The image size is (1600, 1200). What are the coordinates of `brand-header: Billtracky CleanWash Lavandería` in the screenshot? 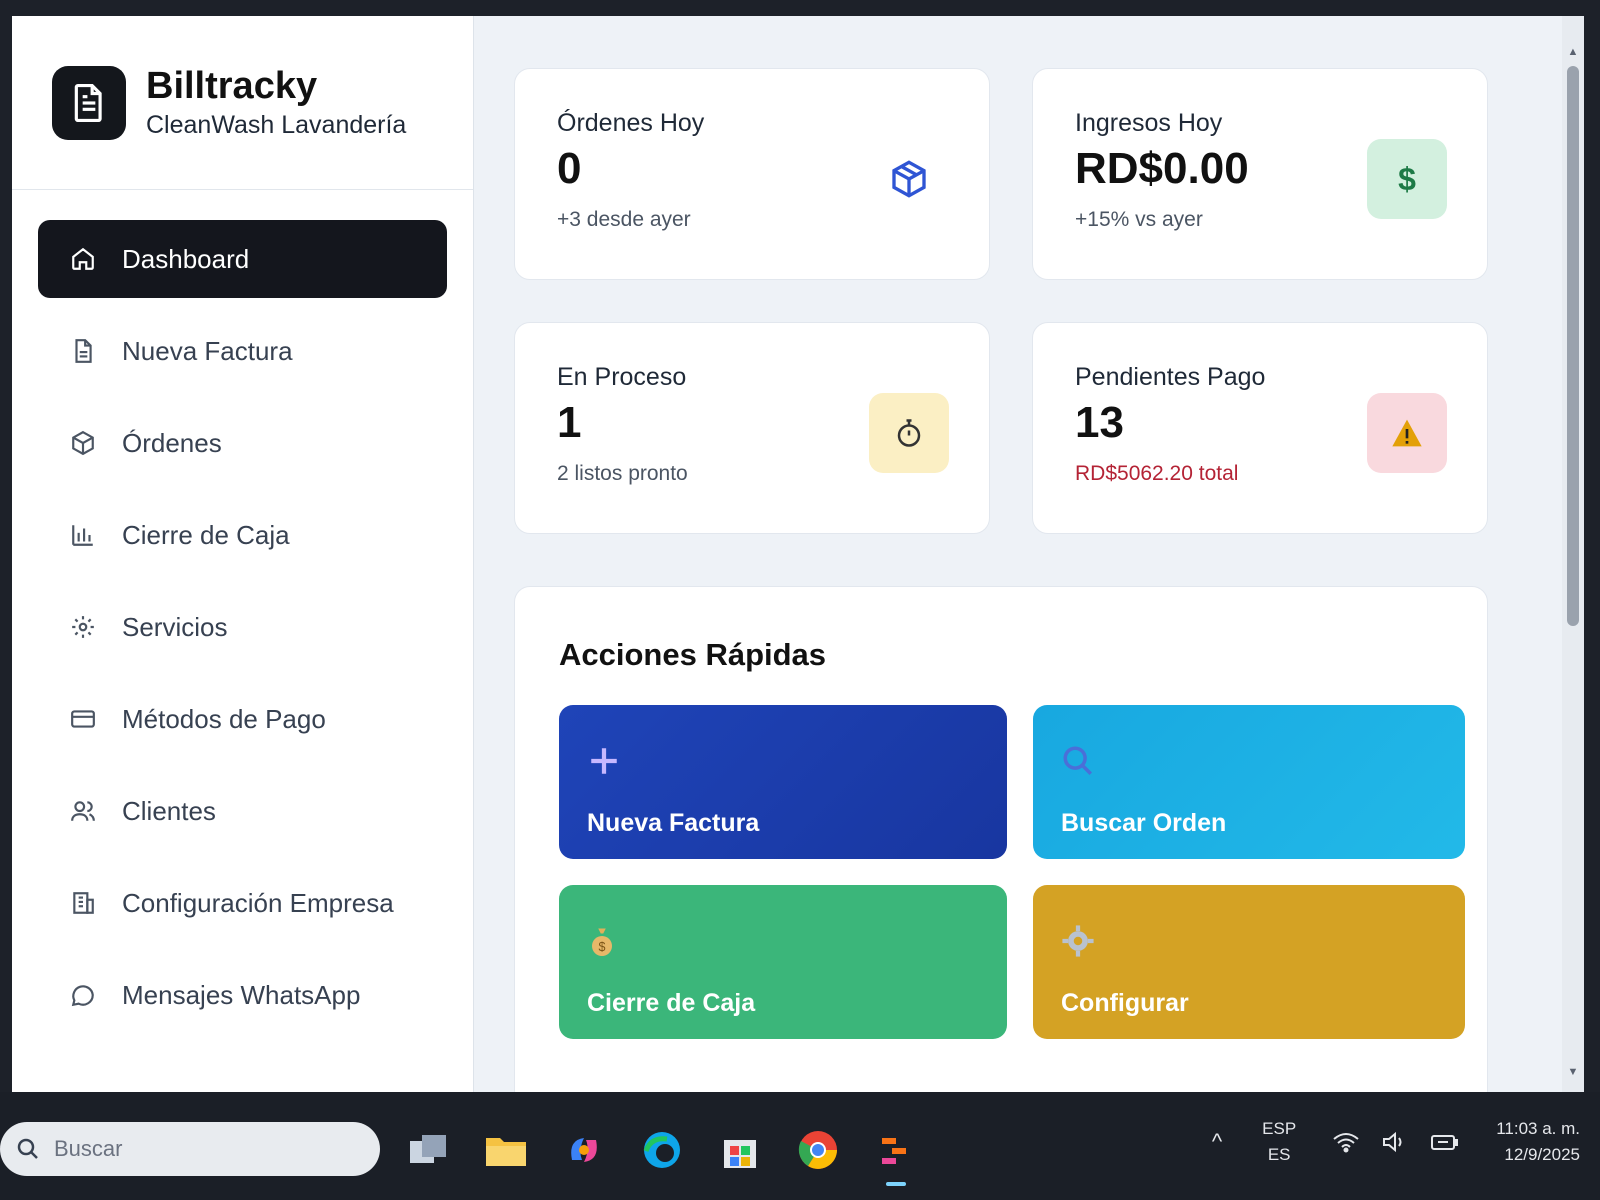 It's located at (242, 103).